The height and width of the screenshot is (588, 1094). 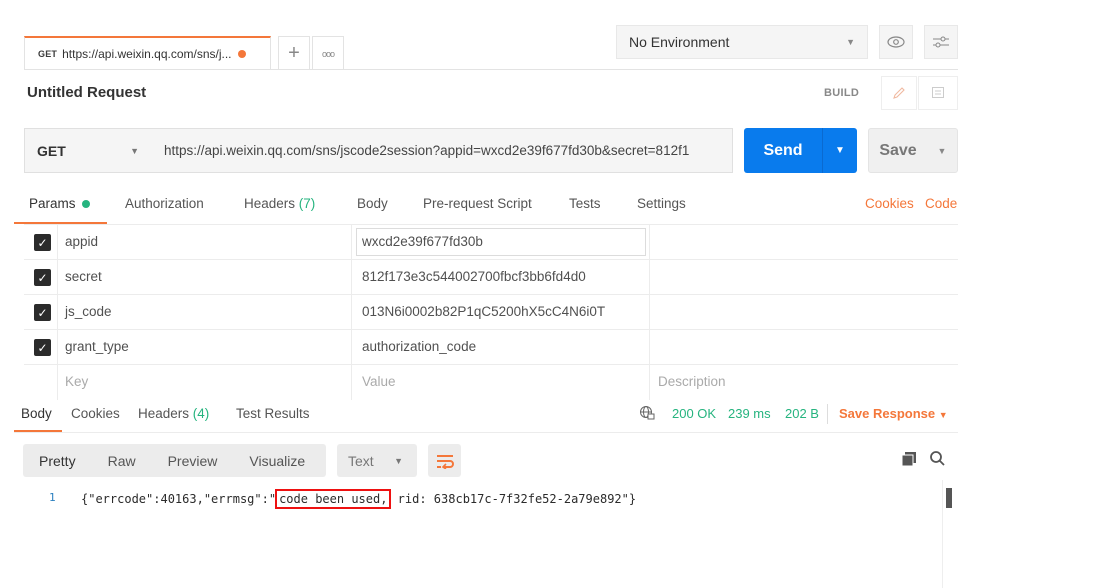 What do you see at coordinates (692, 381) in the screenshot?
I see `description-placeholder: Description` at bounding box center [692, 381].